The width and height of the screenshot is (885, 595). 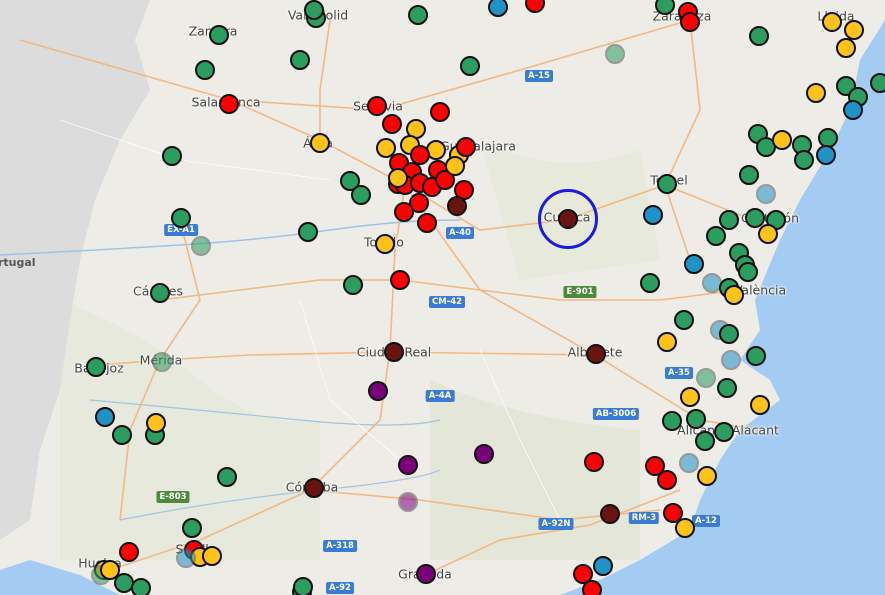 What do you see at coordinates (556, 524) in the screenshot?
I see `road-shield-a92n: A-92N` at bounding box center [556, 524].